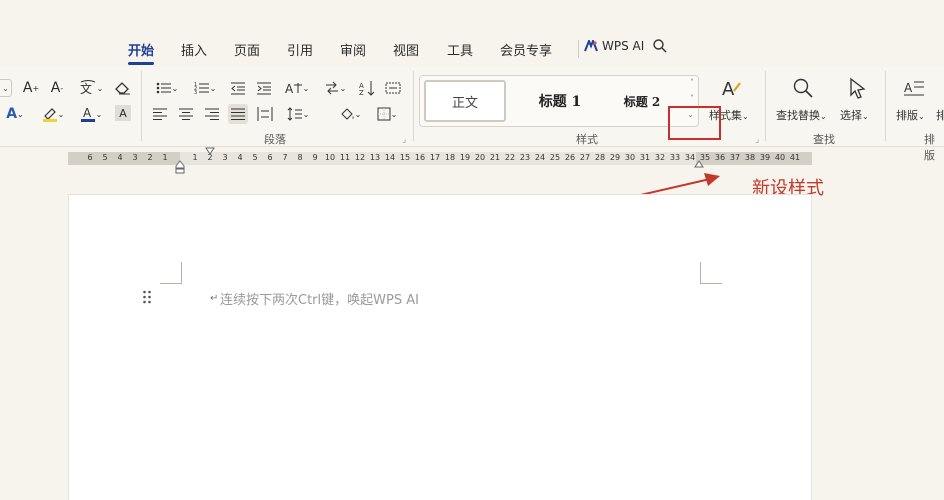  Describe the element at coordinates (526, 49) in the screenshot. I see `tab-member: 会员专享` at that location.